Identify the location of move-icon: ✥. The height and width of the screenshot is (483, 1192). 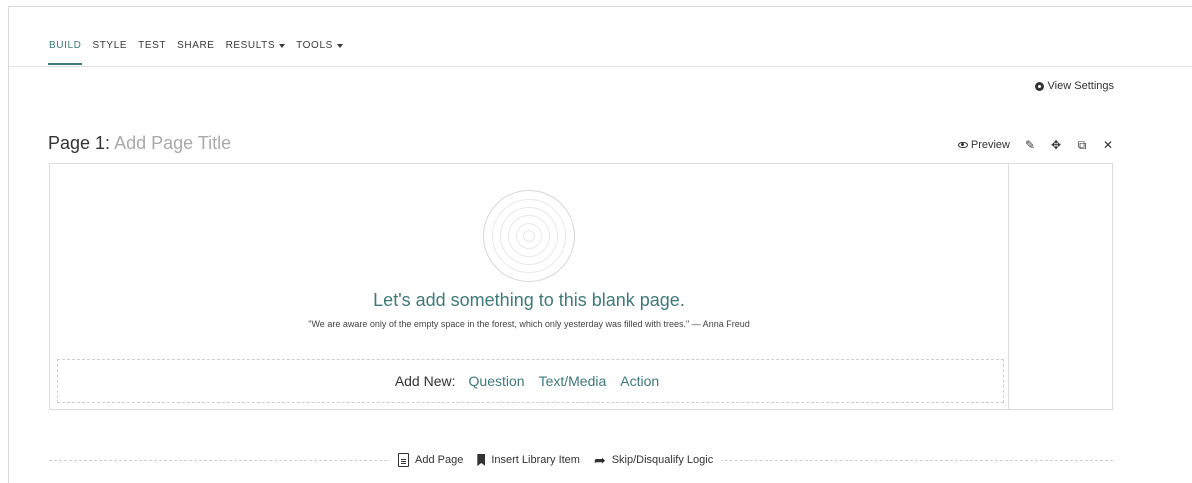
(1056, 145).